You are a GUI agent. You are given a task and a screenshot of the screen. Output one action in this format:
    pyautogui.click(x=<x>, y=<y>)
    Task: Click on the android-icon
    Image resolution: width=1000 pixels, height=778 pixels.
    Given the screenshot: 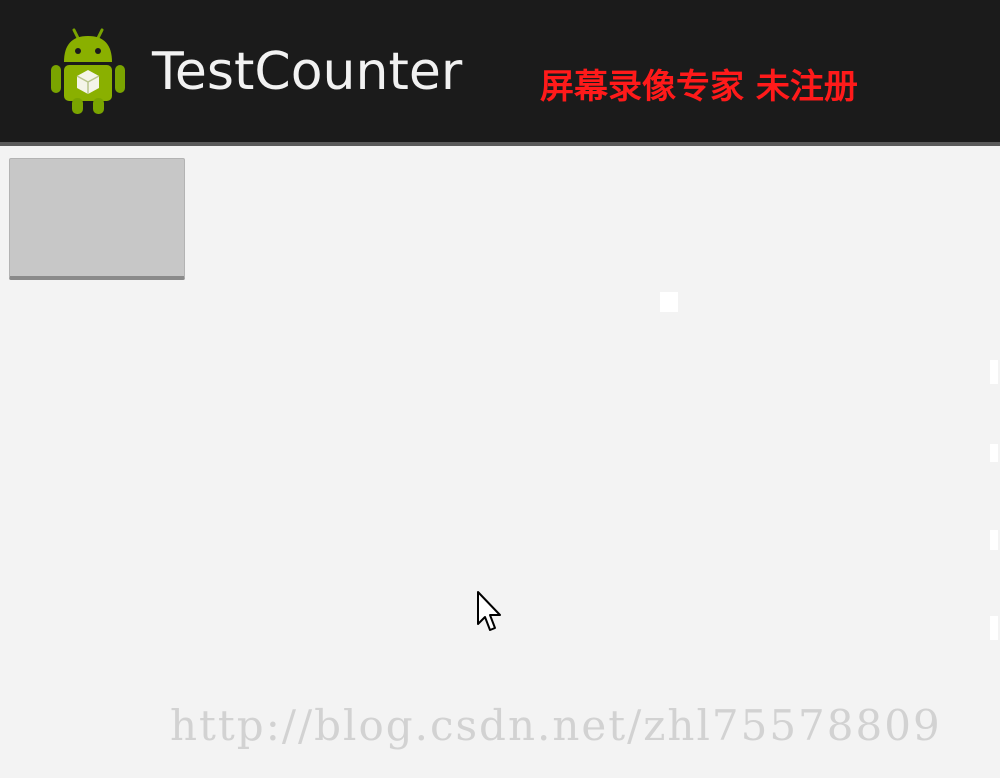 What is the action you would take?
    pyautogui.click(x=88, y=70)
    